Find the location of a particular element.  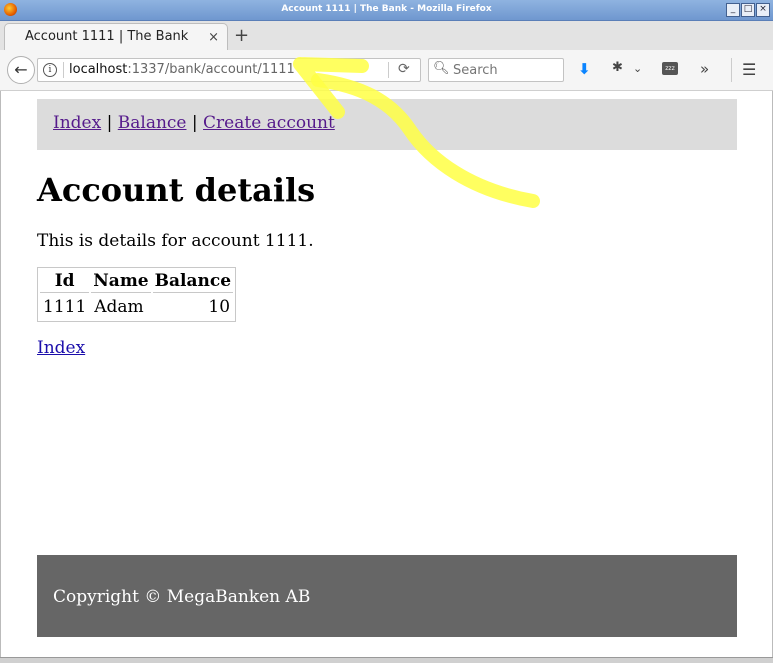

urlbar-separator is located at coordinates (63, 70).